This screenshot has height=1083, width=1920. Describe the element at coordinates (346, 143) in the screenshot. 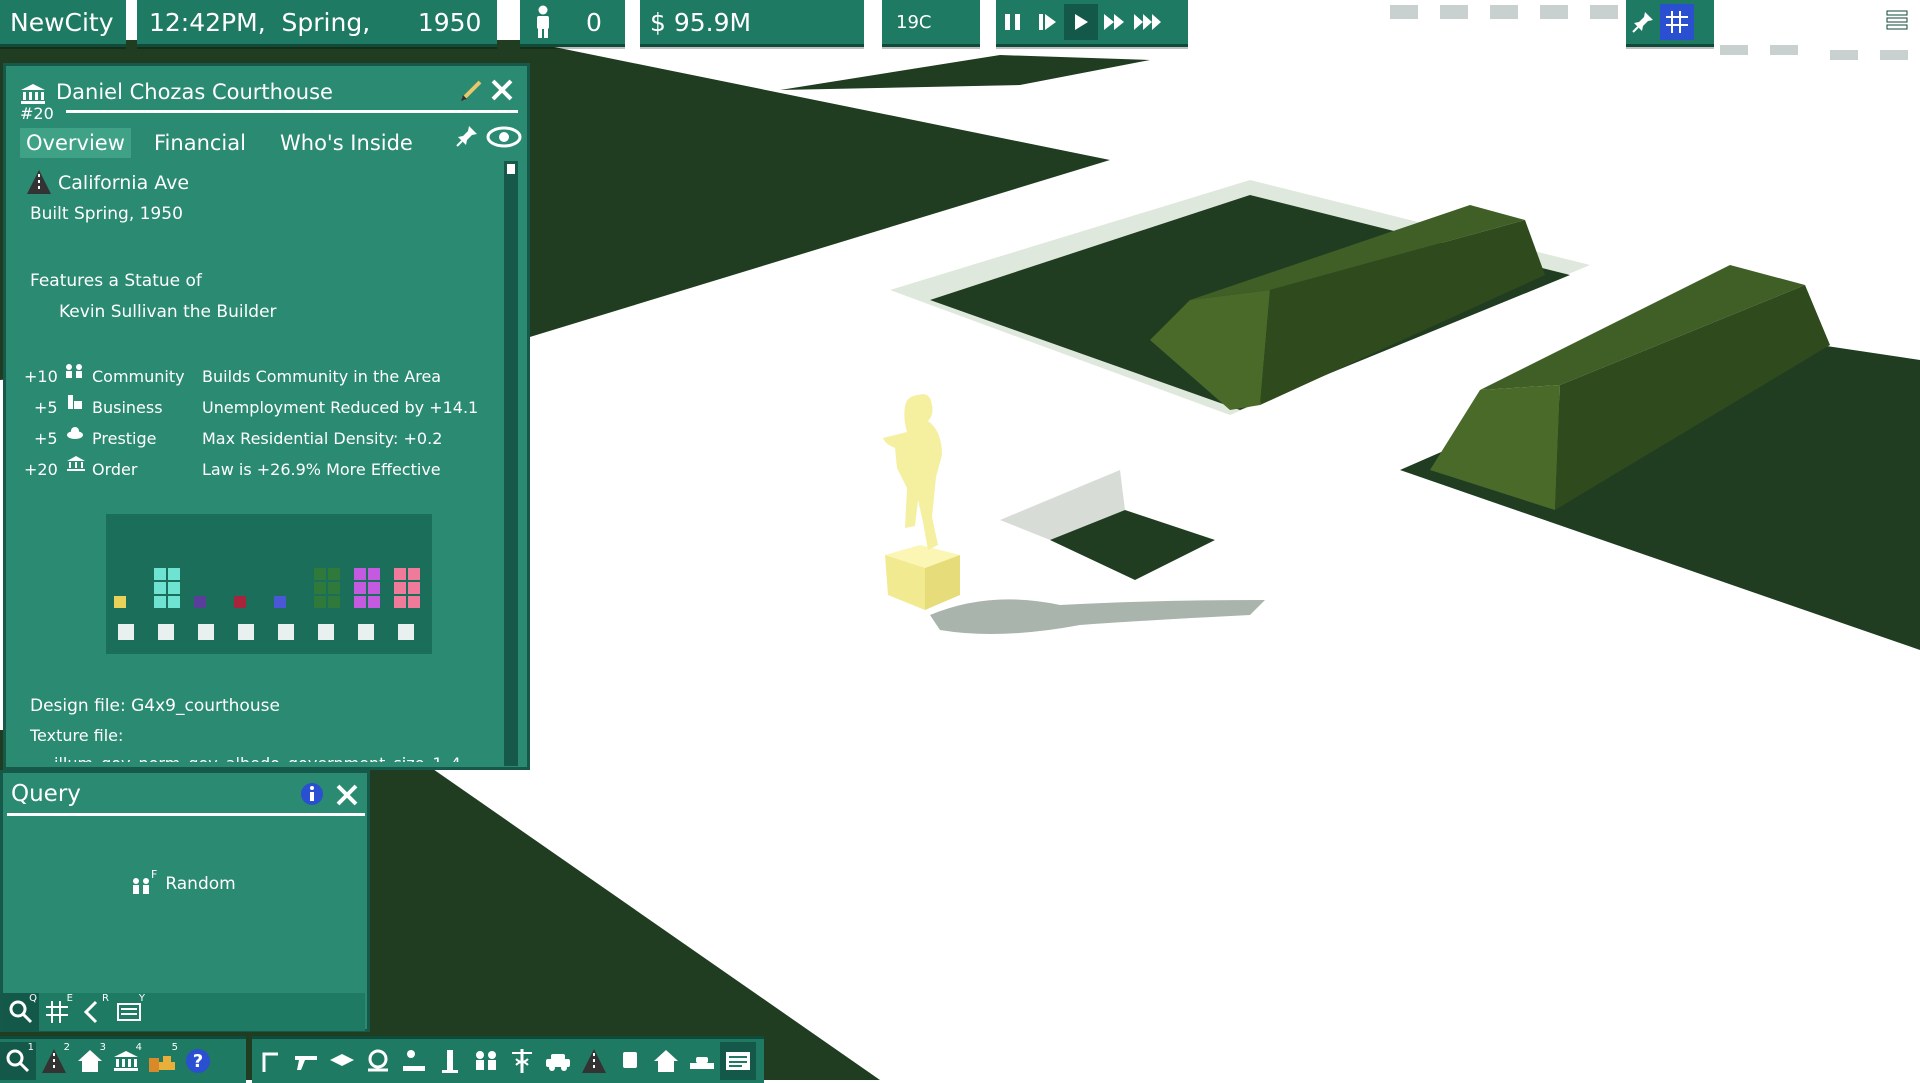

I see `tab-whos-inside: Who's Inside` at that location.